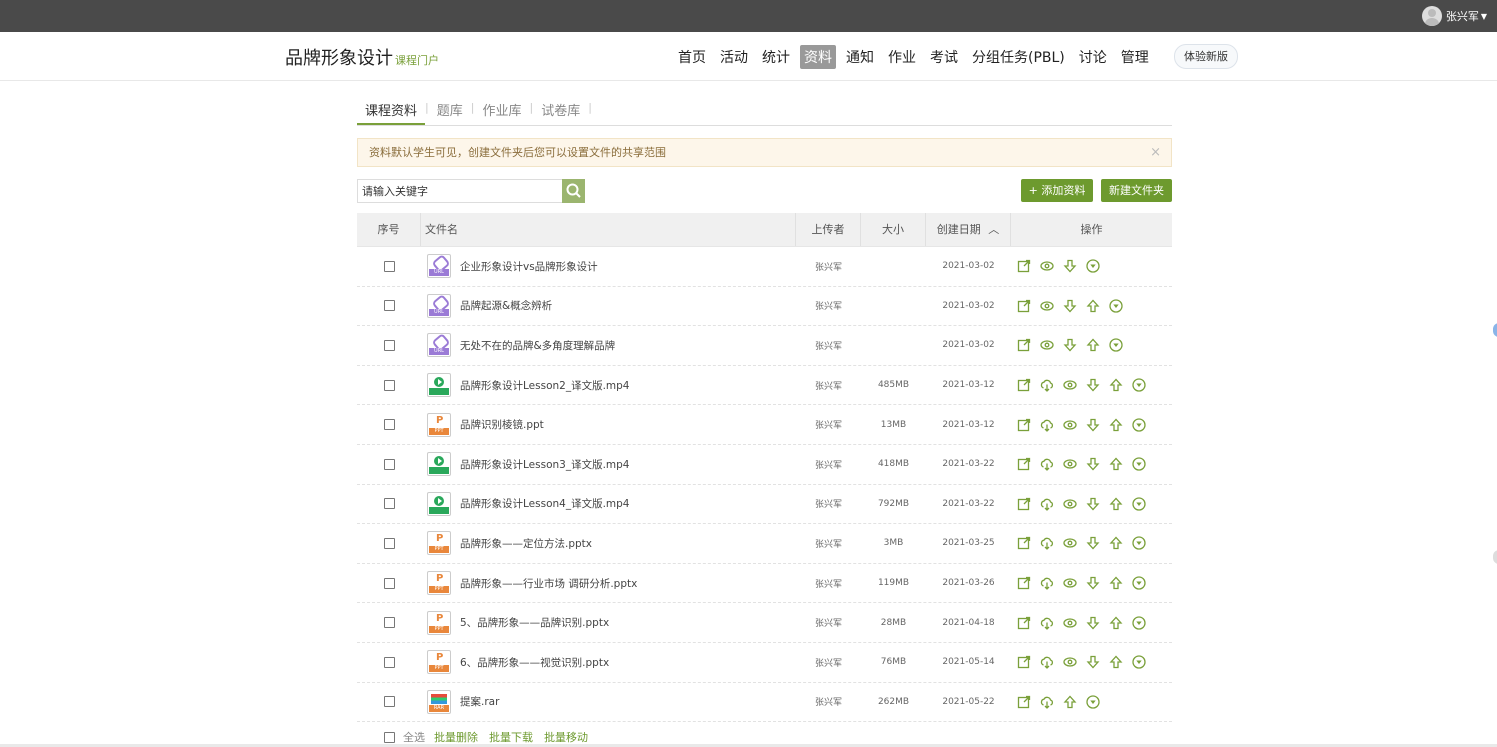 The image size is (1497, 747). Describe the element at coordinates (417, 60) in the screenshot. I see `course-portal-link: 课程门户` at that location.